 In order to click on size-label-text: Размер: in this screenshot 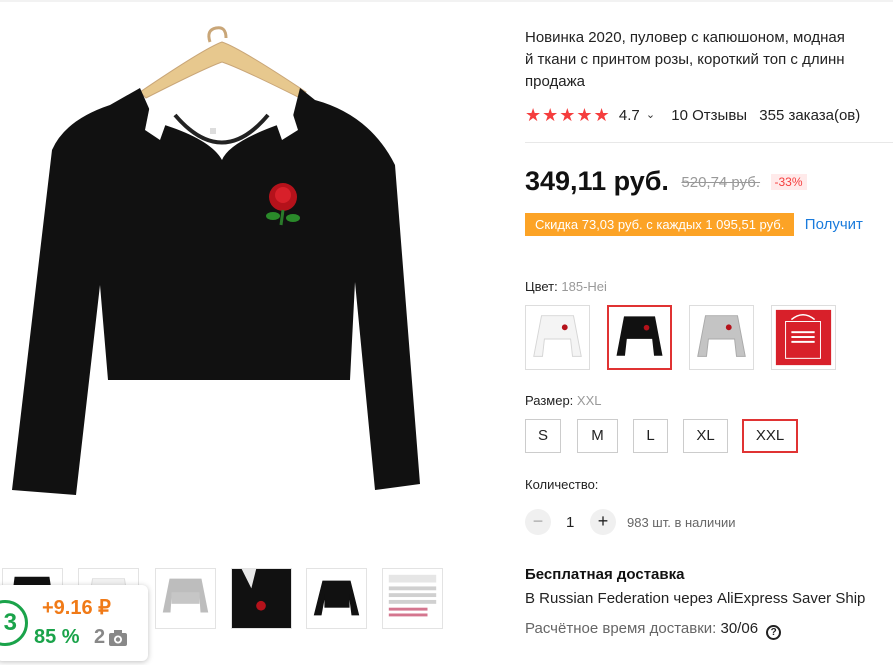, I will do `click(549, 400)`.